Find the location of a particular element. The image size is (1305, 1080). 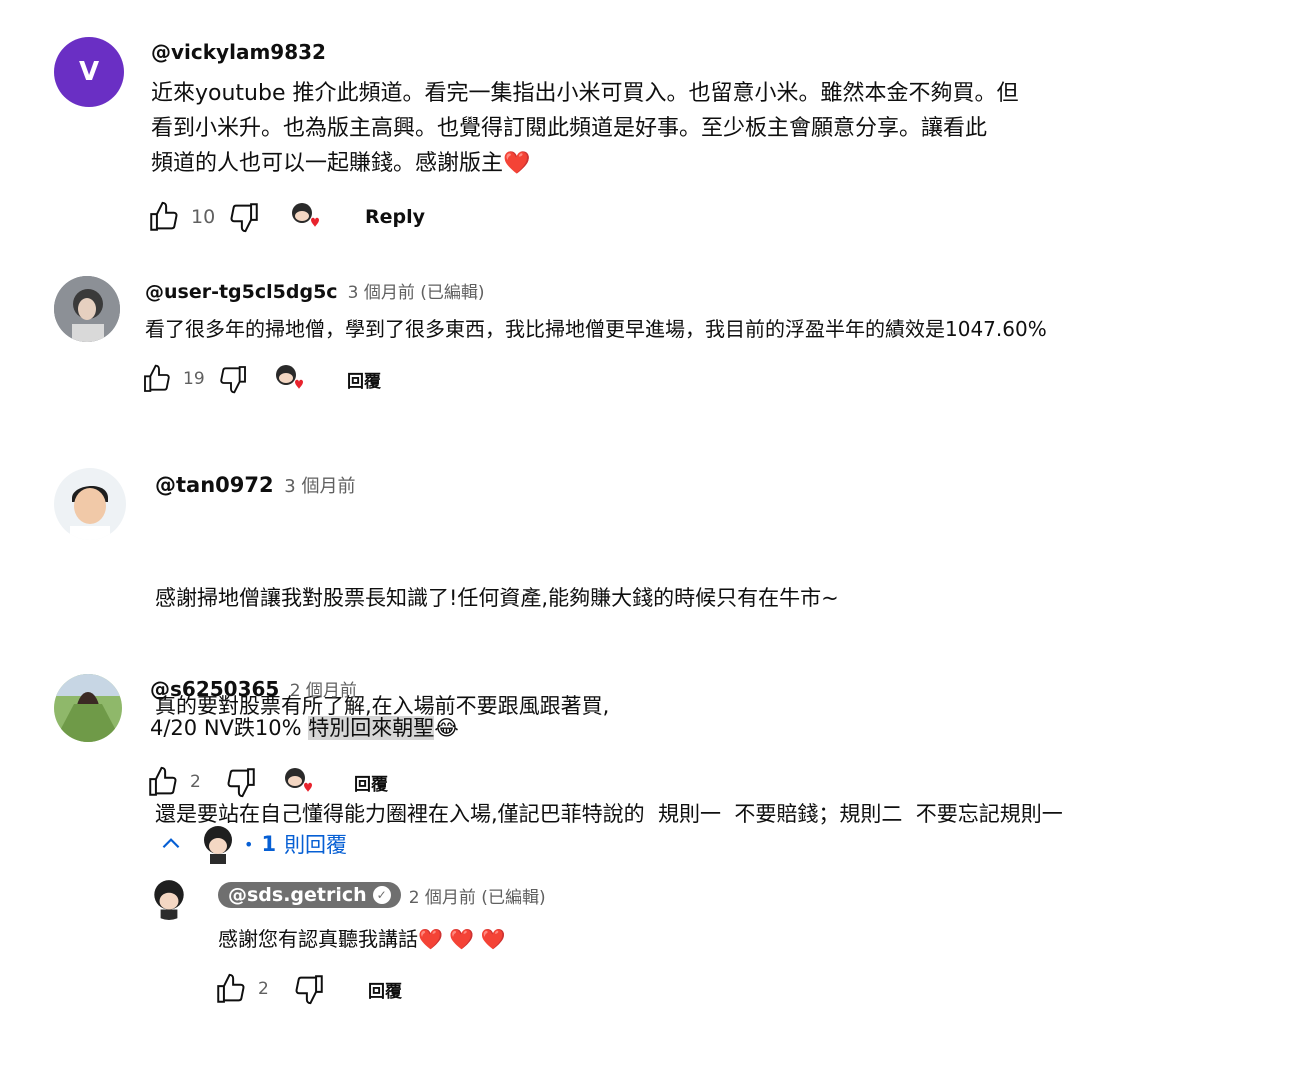

comment-text-highlight: 特別回來朝聖 is located at coordinates (371, 728).